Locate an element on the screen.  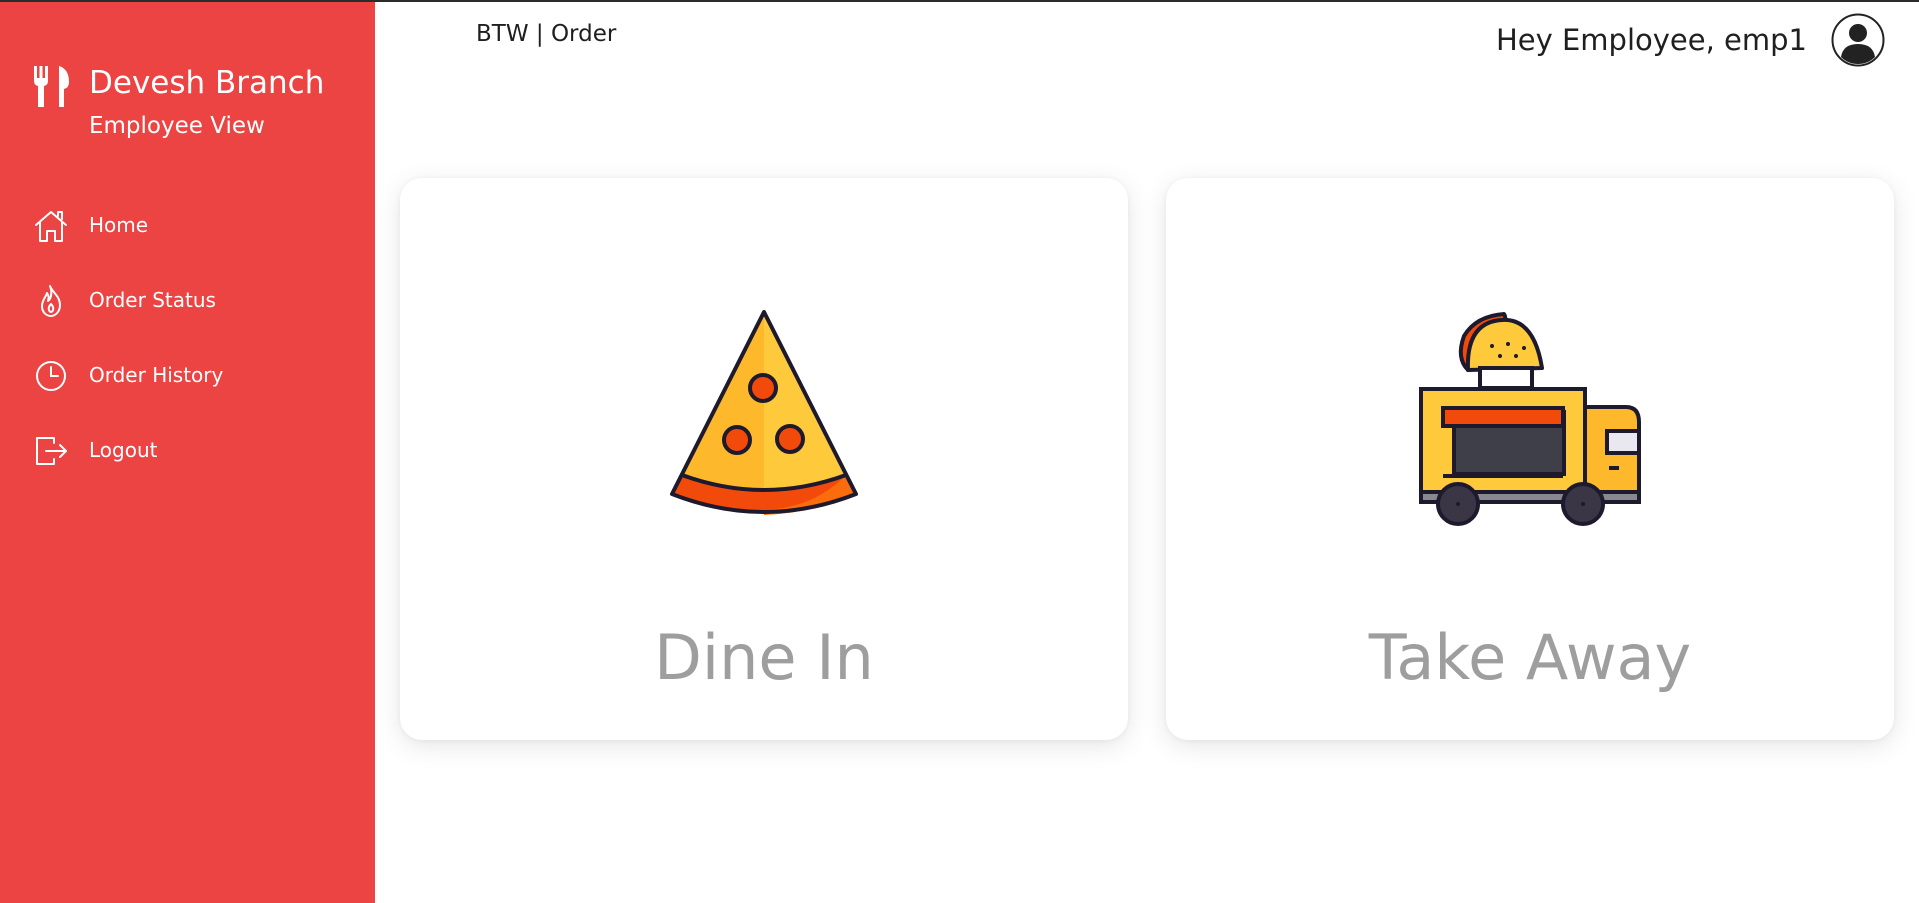
logout-icon is located at coordinates (51, 451).